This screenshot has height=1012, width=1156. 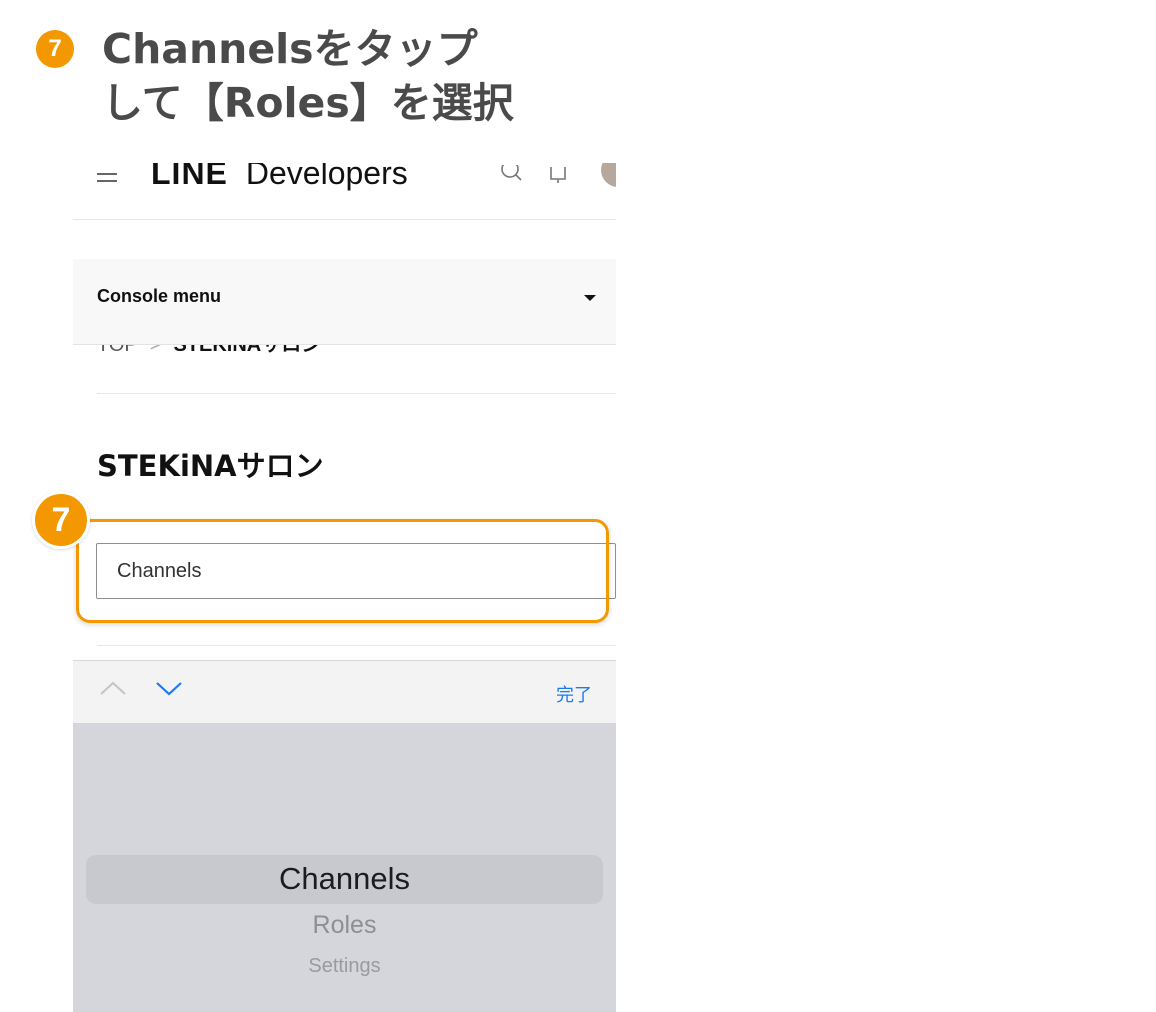 I want to click on console-menu-dropdown: Console menu, so click(x=344, y=302).